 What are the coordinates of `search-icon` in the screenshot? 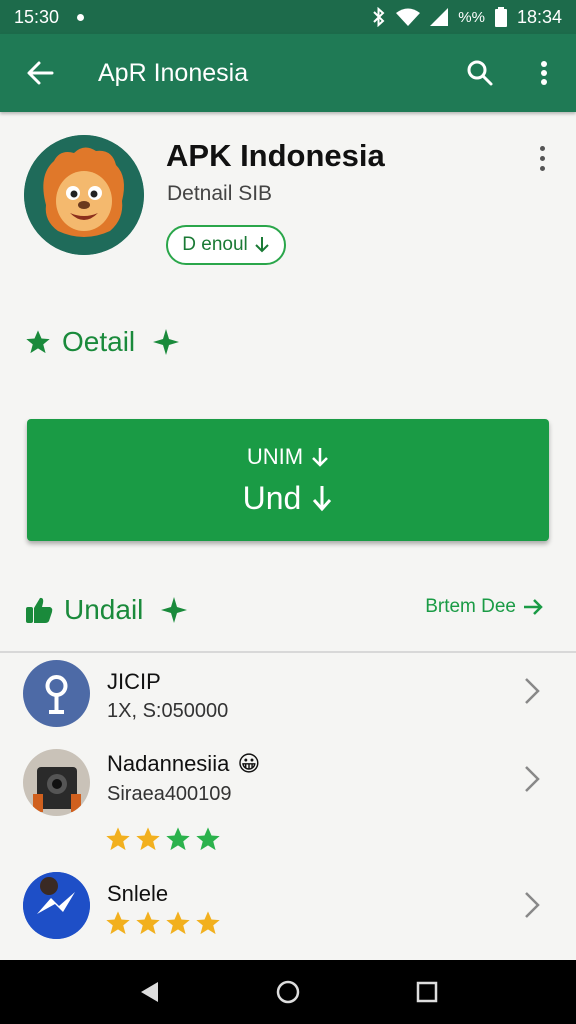 It's located at (480, 73).